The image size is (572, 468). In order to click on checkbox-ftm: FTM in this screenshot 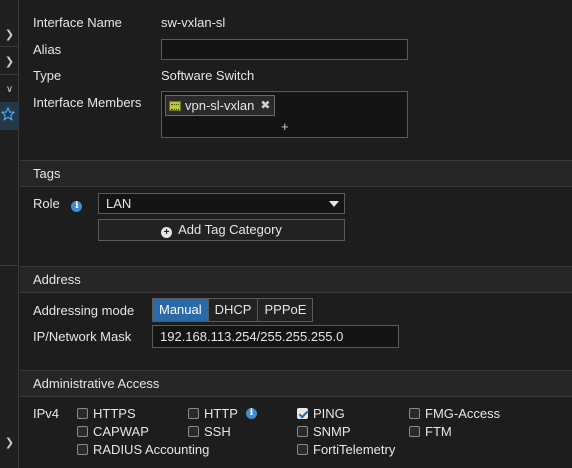, I will do `click(430, 431)`.